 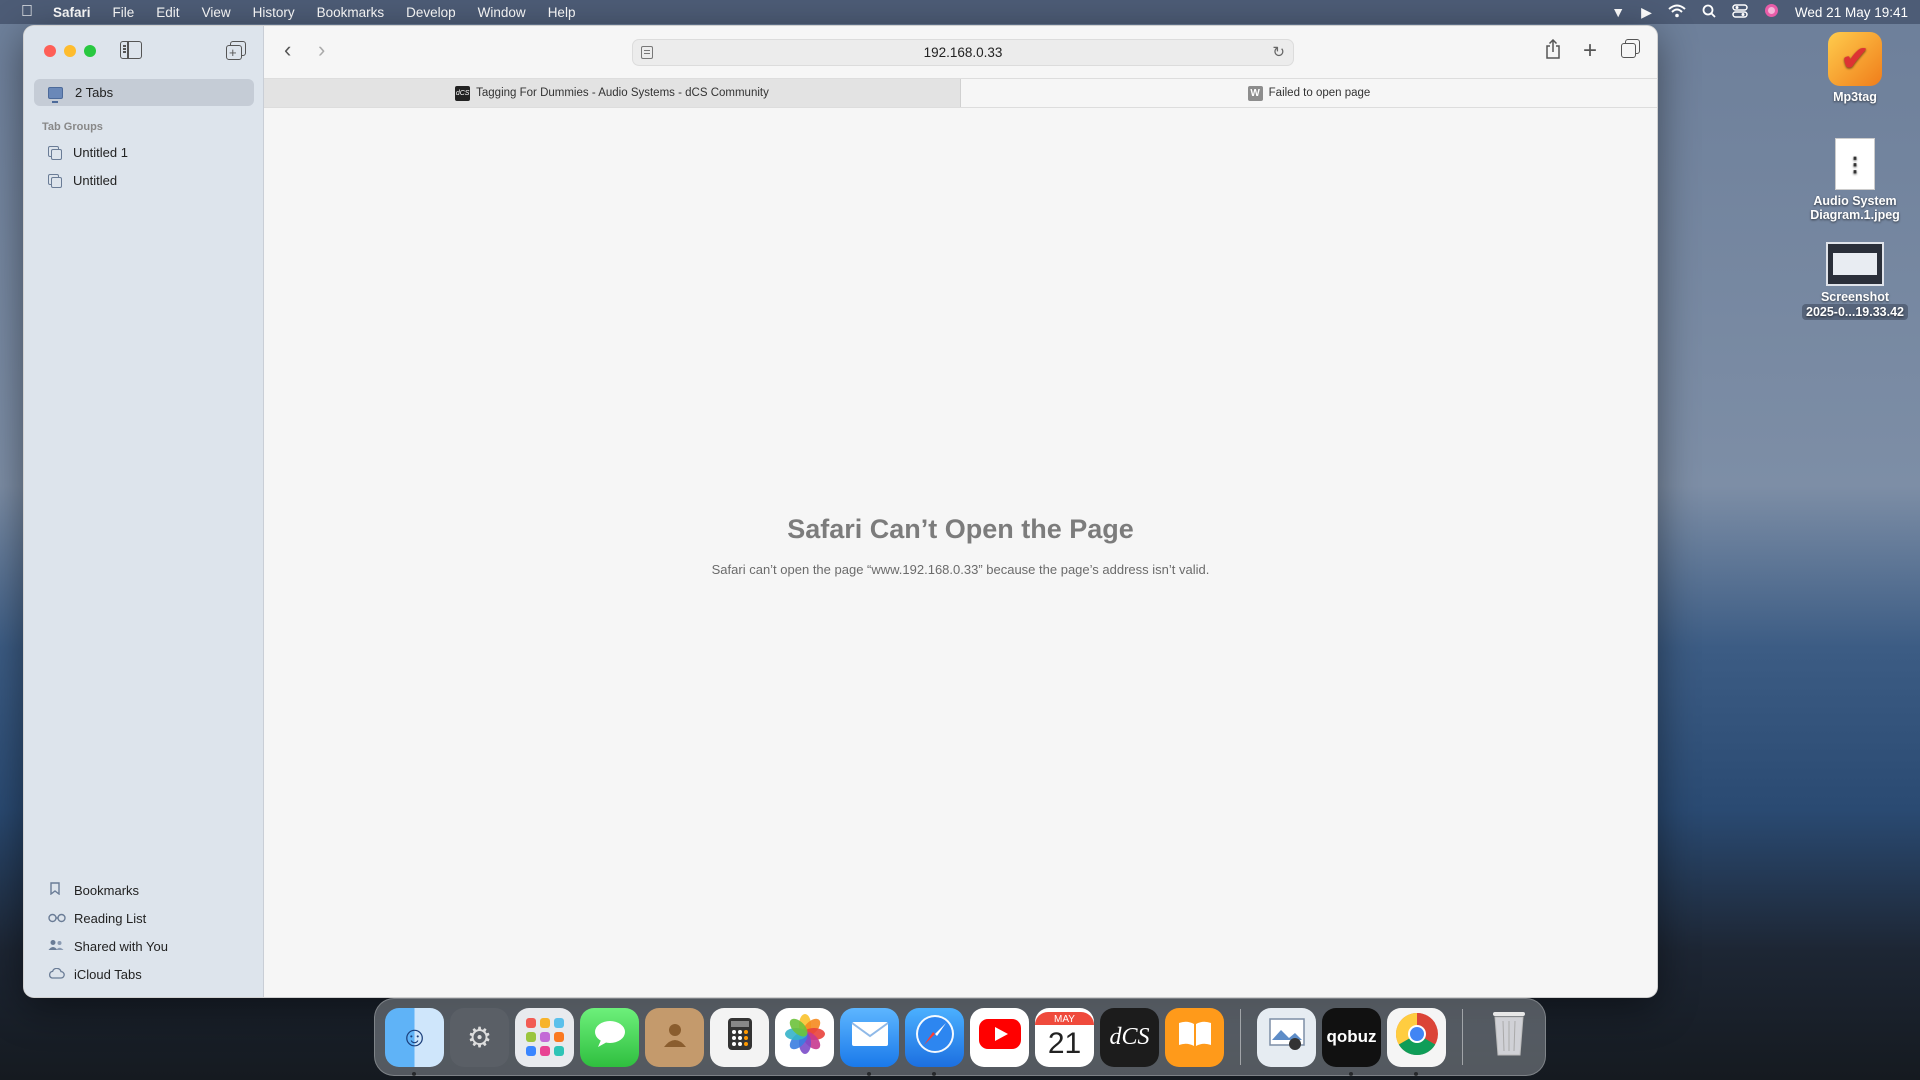 I want to click on dock-books, so click(x=1194, y=1037).